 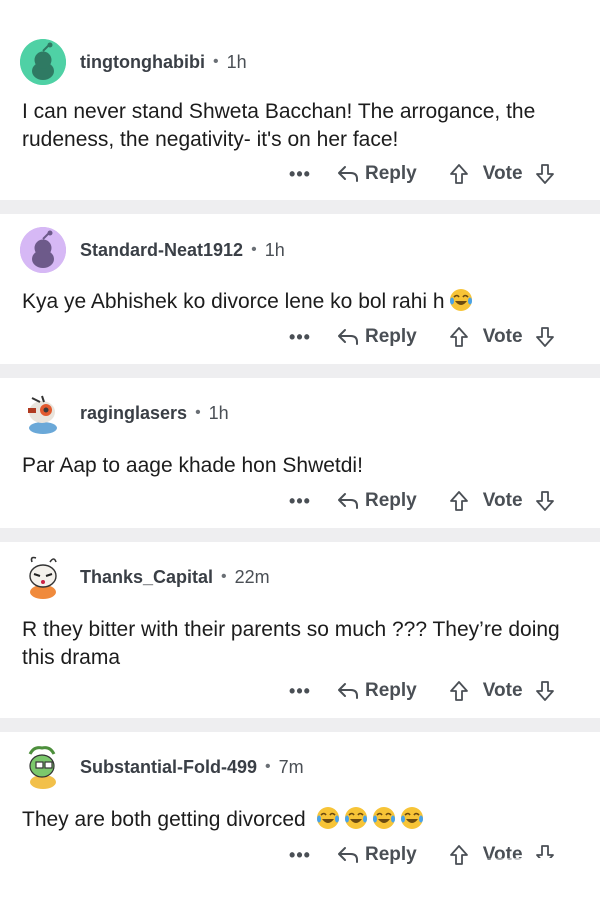 I want to click on comment-header: tingtonghabibi • 1h, so click(x=133, y=62).